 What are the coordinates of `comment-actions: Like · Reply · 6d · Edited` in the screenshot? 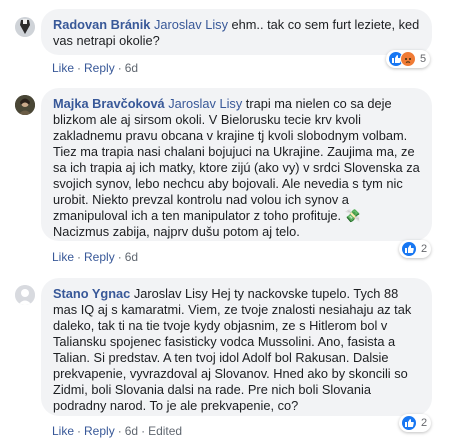 It's located at (117, 431).